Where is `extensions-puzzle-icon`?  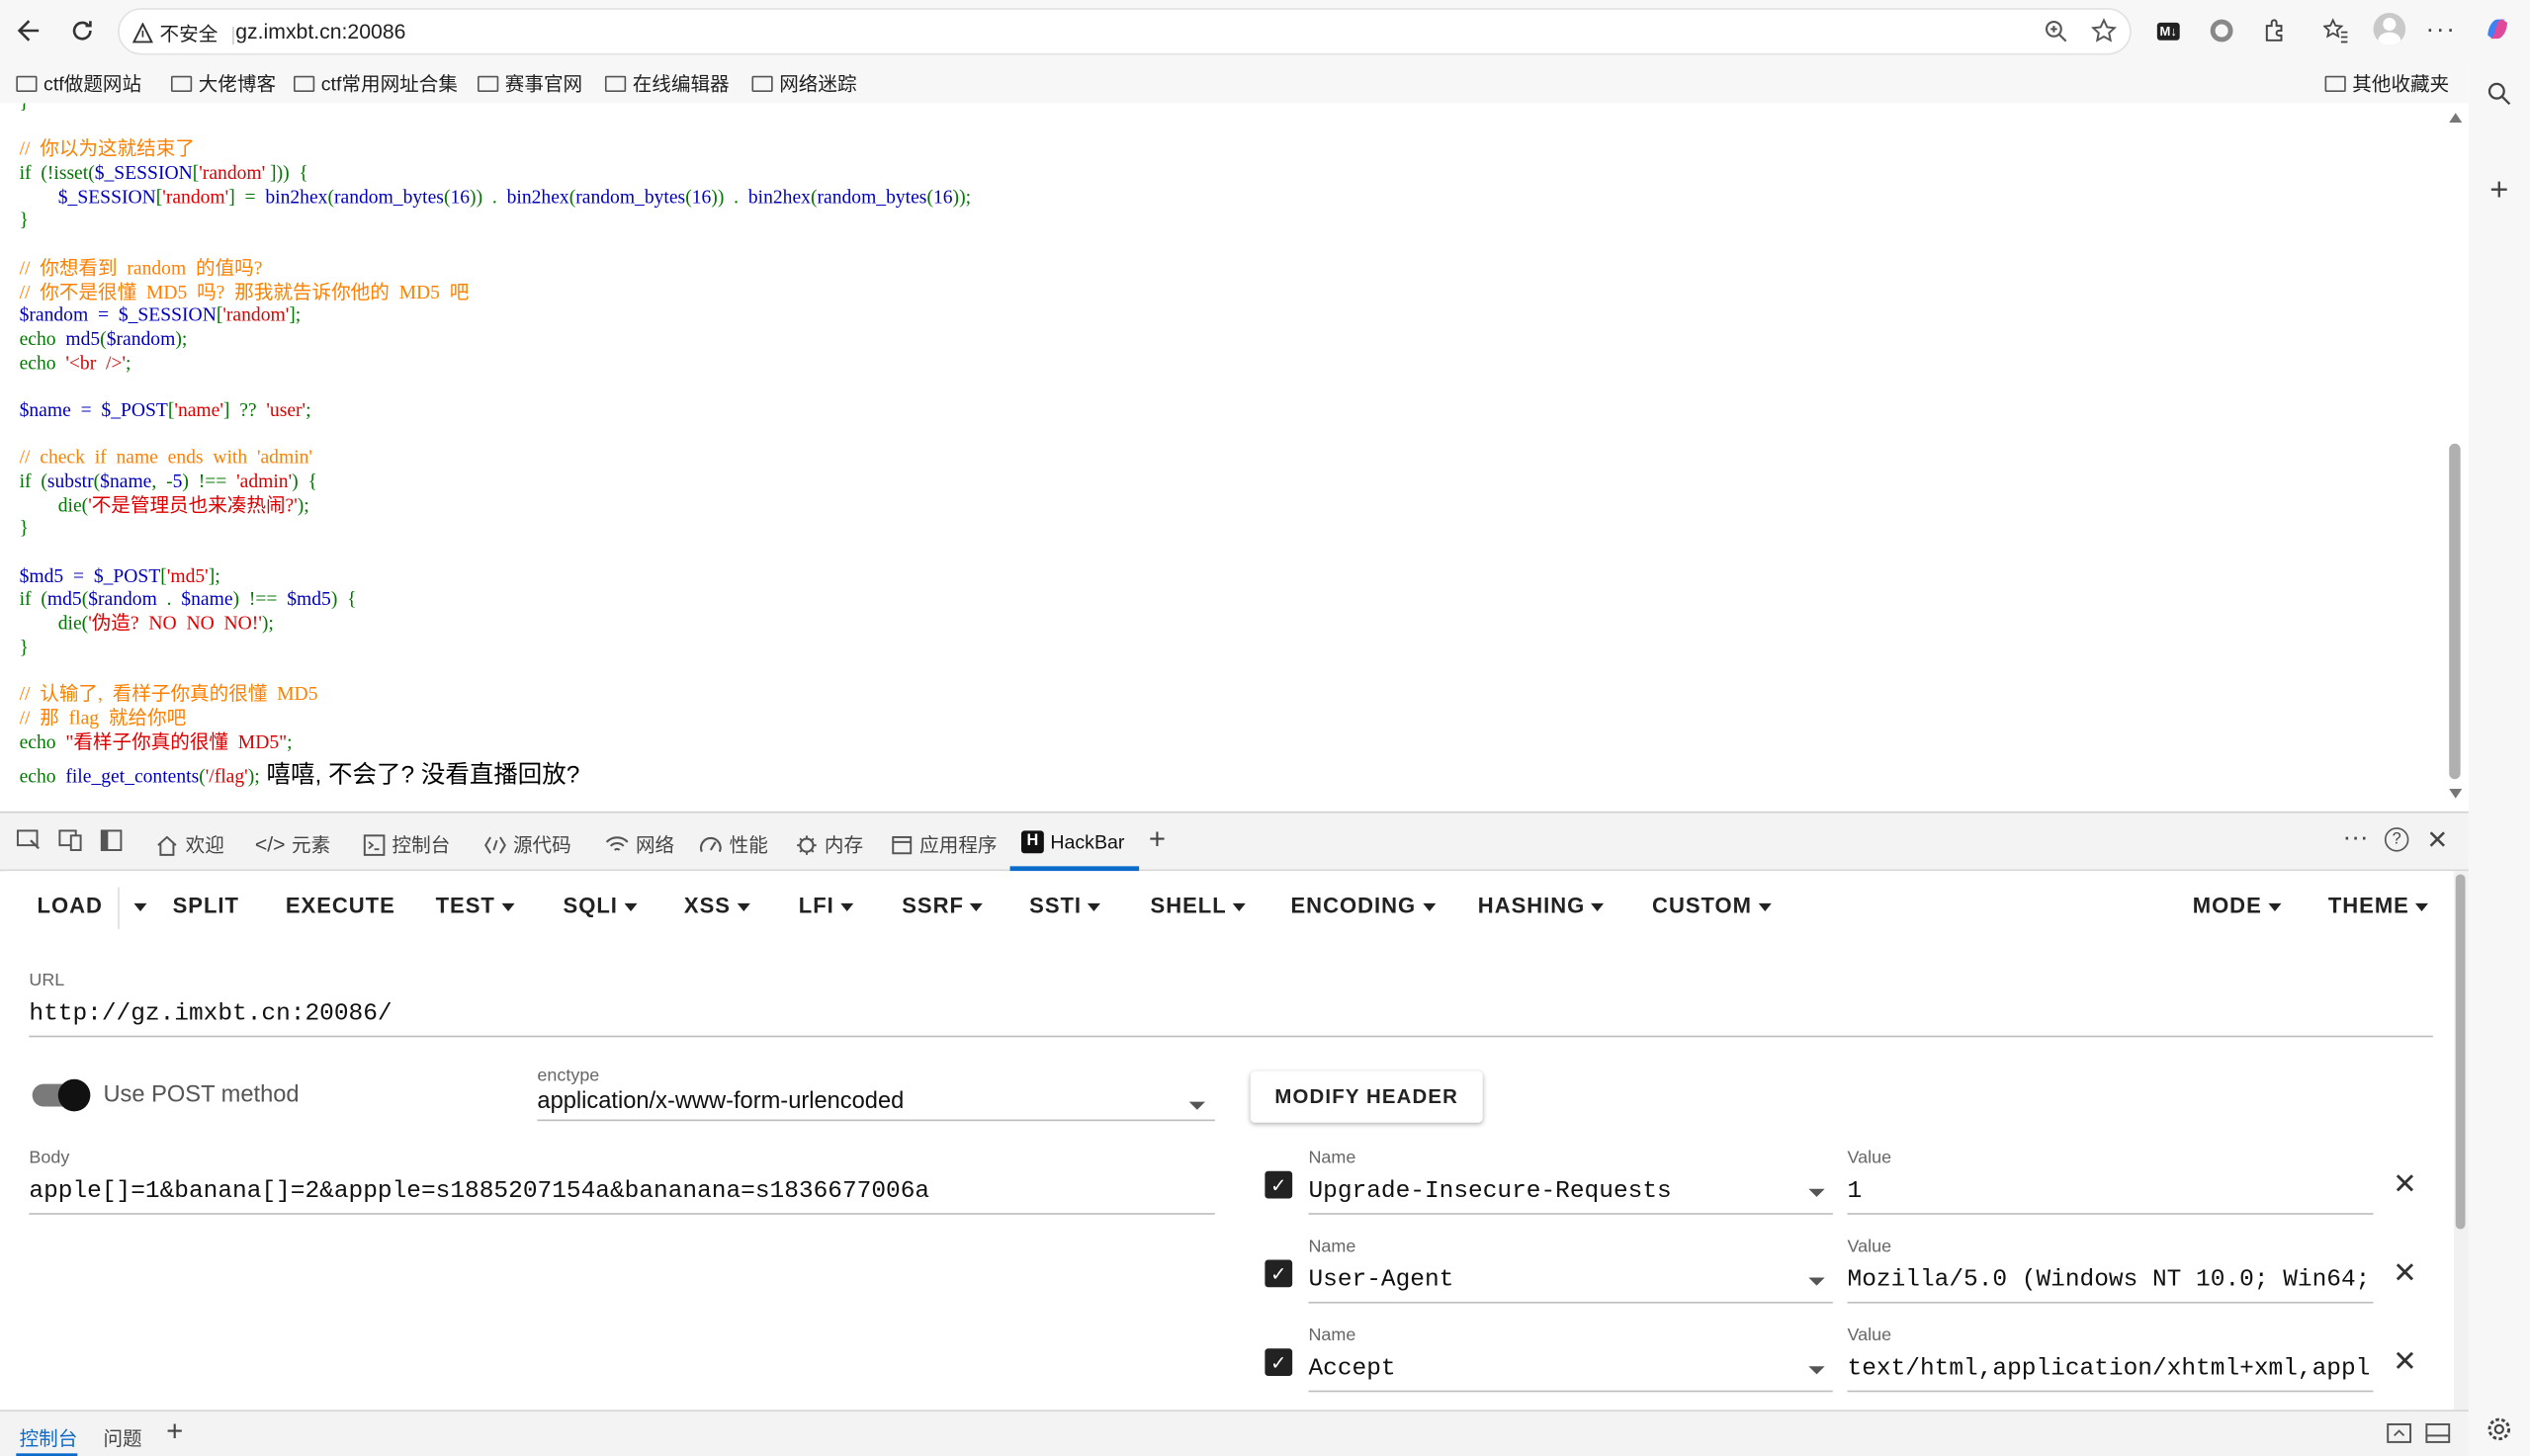
extensions-puzzle-icon is located at coordinates (2275, 31).